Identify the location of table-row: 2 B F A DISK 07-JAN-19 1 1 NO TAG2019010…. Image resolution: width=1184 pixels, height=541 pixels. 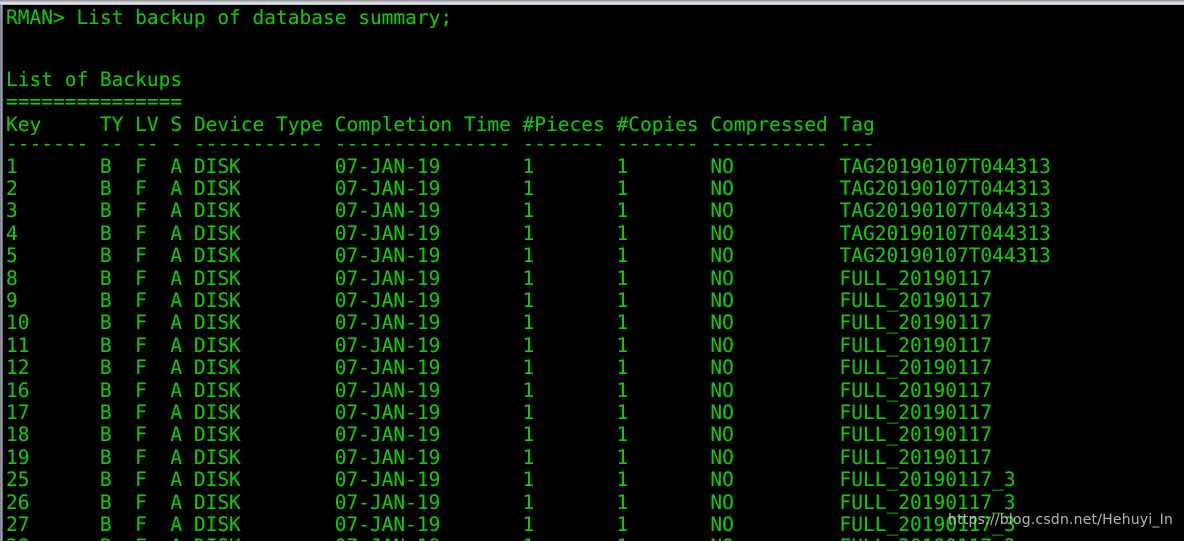
(528, 188).